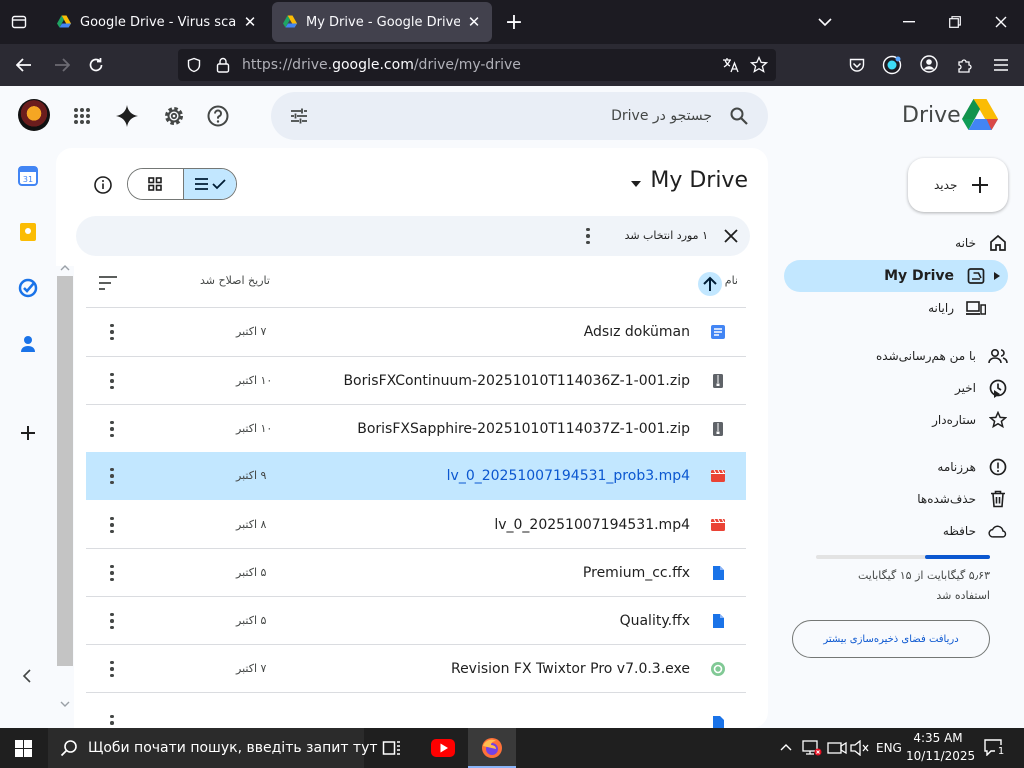  Describe the element at coordinates (970, 420) in the screenshot. I see `nav-starred: ستاره‌دار` at that location.